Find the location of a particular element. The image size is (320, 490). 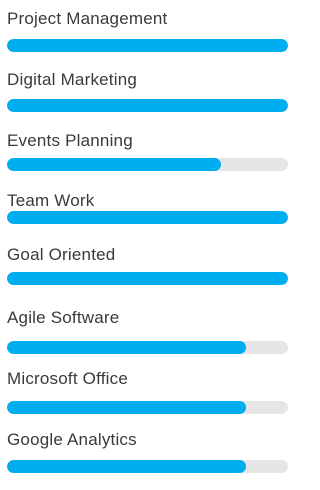

skill-label: Agile Software is located at coordinates (63, 317).